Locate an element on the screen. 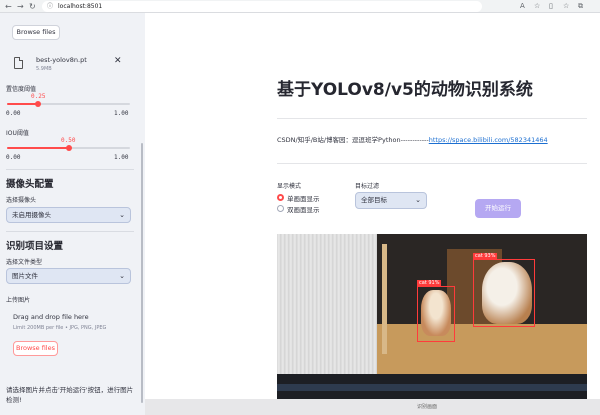  iou-value: 0.50 is located at coordinates (68, 140).